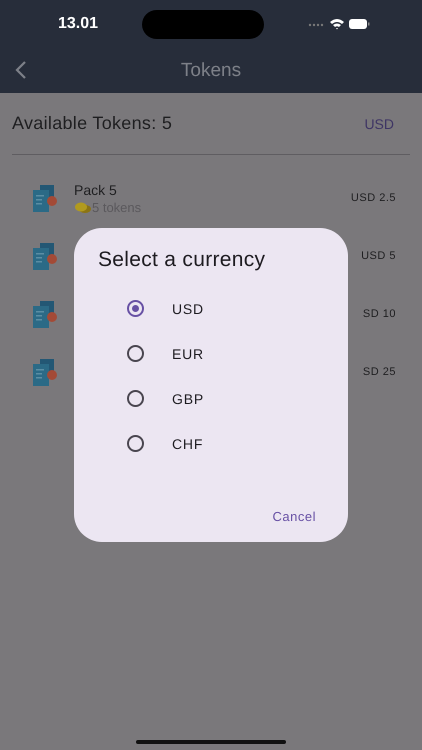  I want to click on pack-price: SD 25, so click(379, 372).